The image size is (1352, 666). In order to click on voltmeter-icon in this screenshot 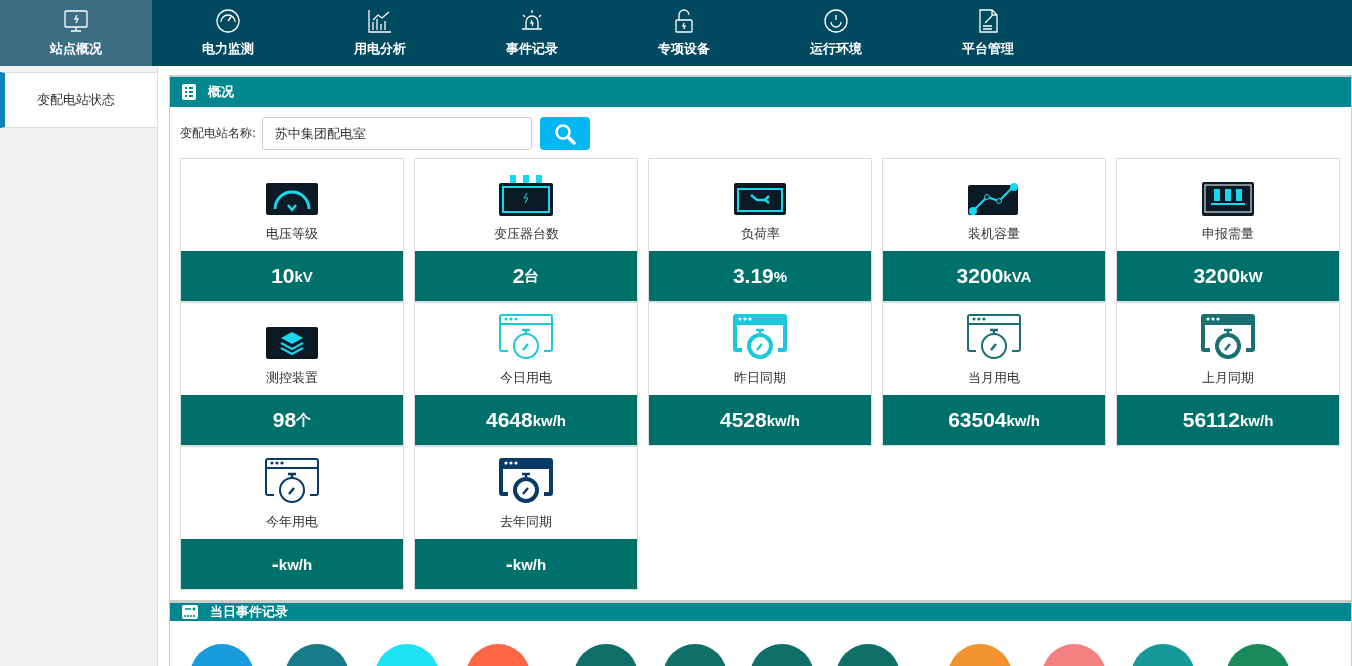, I will do `click(292, 199)`.